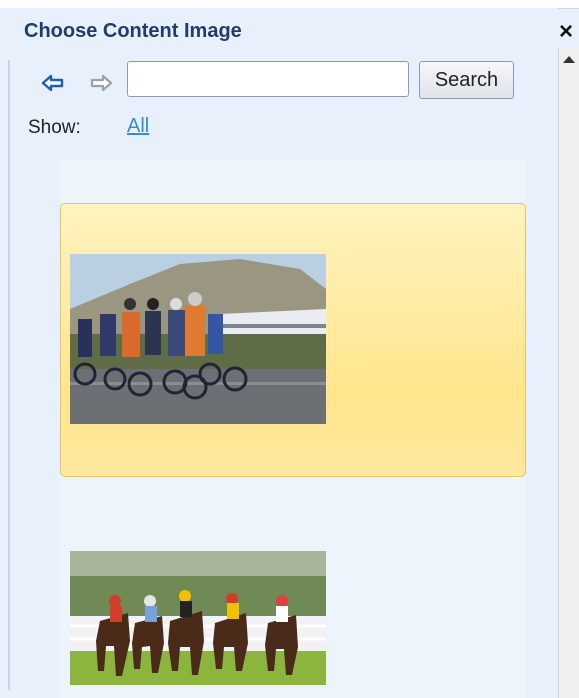  What do you see at coordinates (568, 373) in the screenshot?
I see `vertical-scrollbar` at bounding box center [568, 373].